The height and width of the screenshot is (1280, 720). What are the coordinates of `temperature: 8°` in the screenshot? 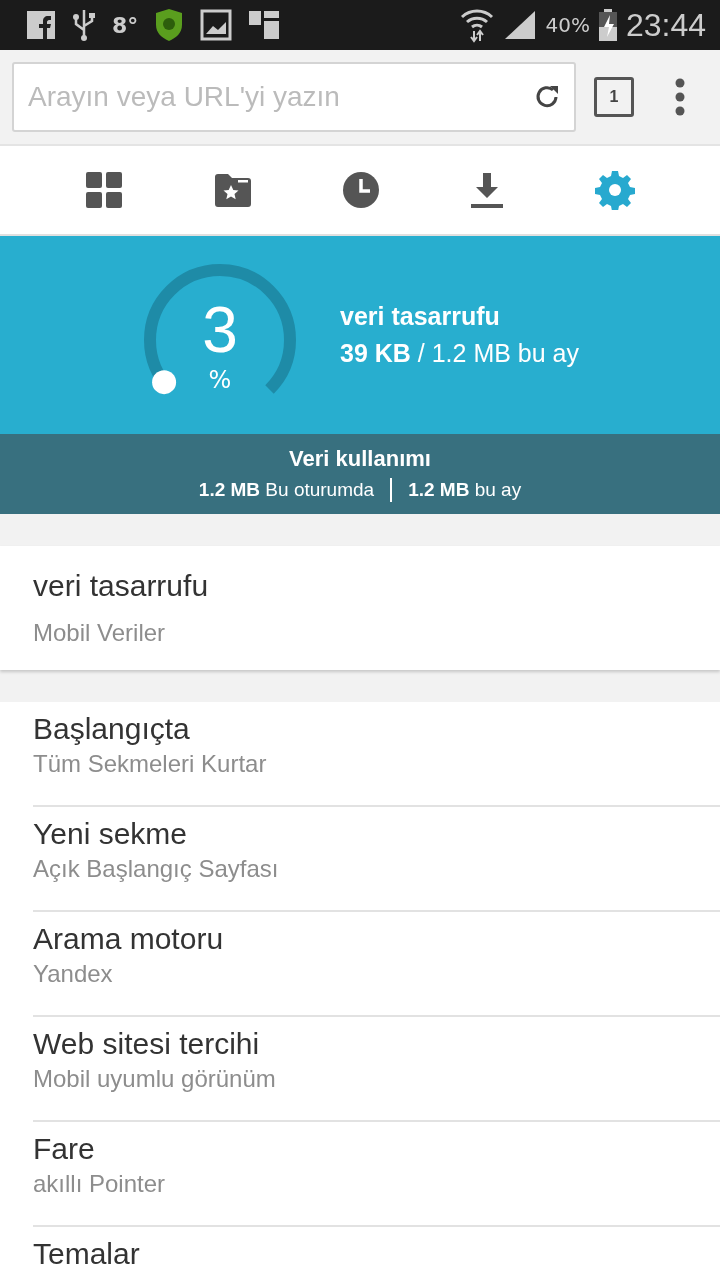 It's located at (125, 25).